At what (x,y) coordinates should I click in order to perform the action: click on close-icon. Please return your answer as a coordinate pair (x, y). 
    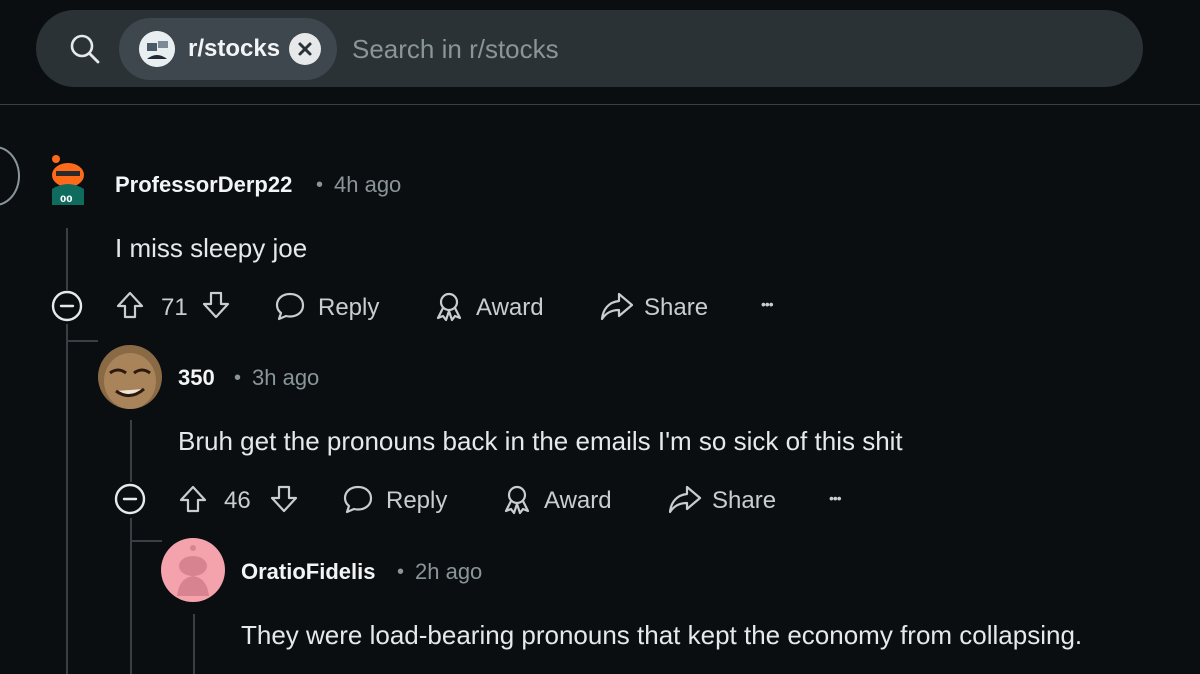
    Looking at the image, I should click on (305, 49).